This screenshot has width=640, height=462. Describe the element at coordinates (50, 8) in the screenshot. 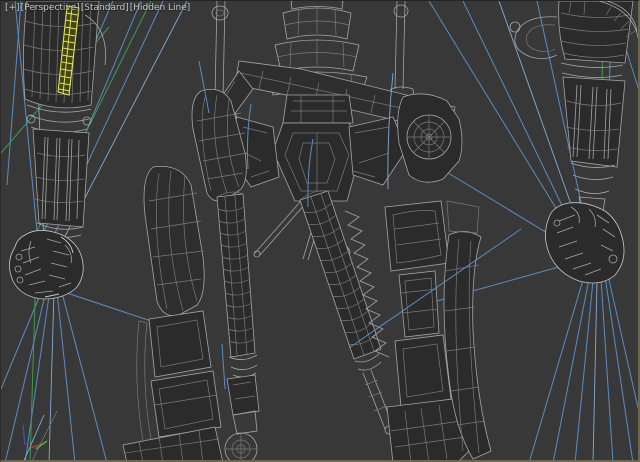

I see `viewport-pov-menu: [Perspective]` at that location.